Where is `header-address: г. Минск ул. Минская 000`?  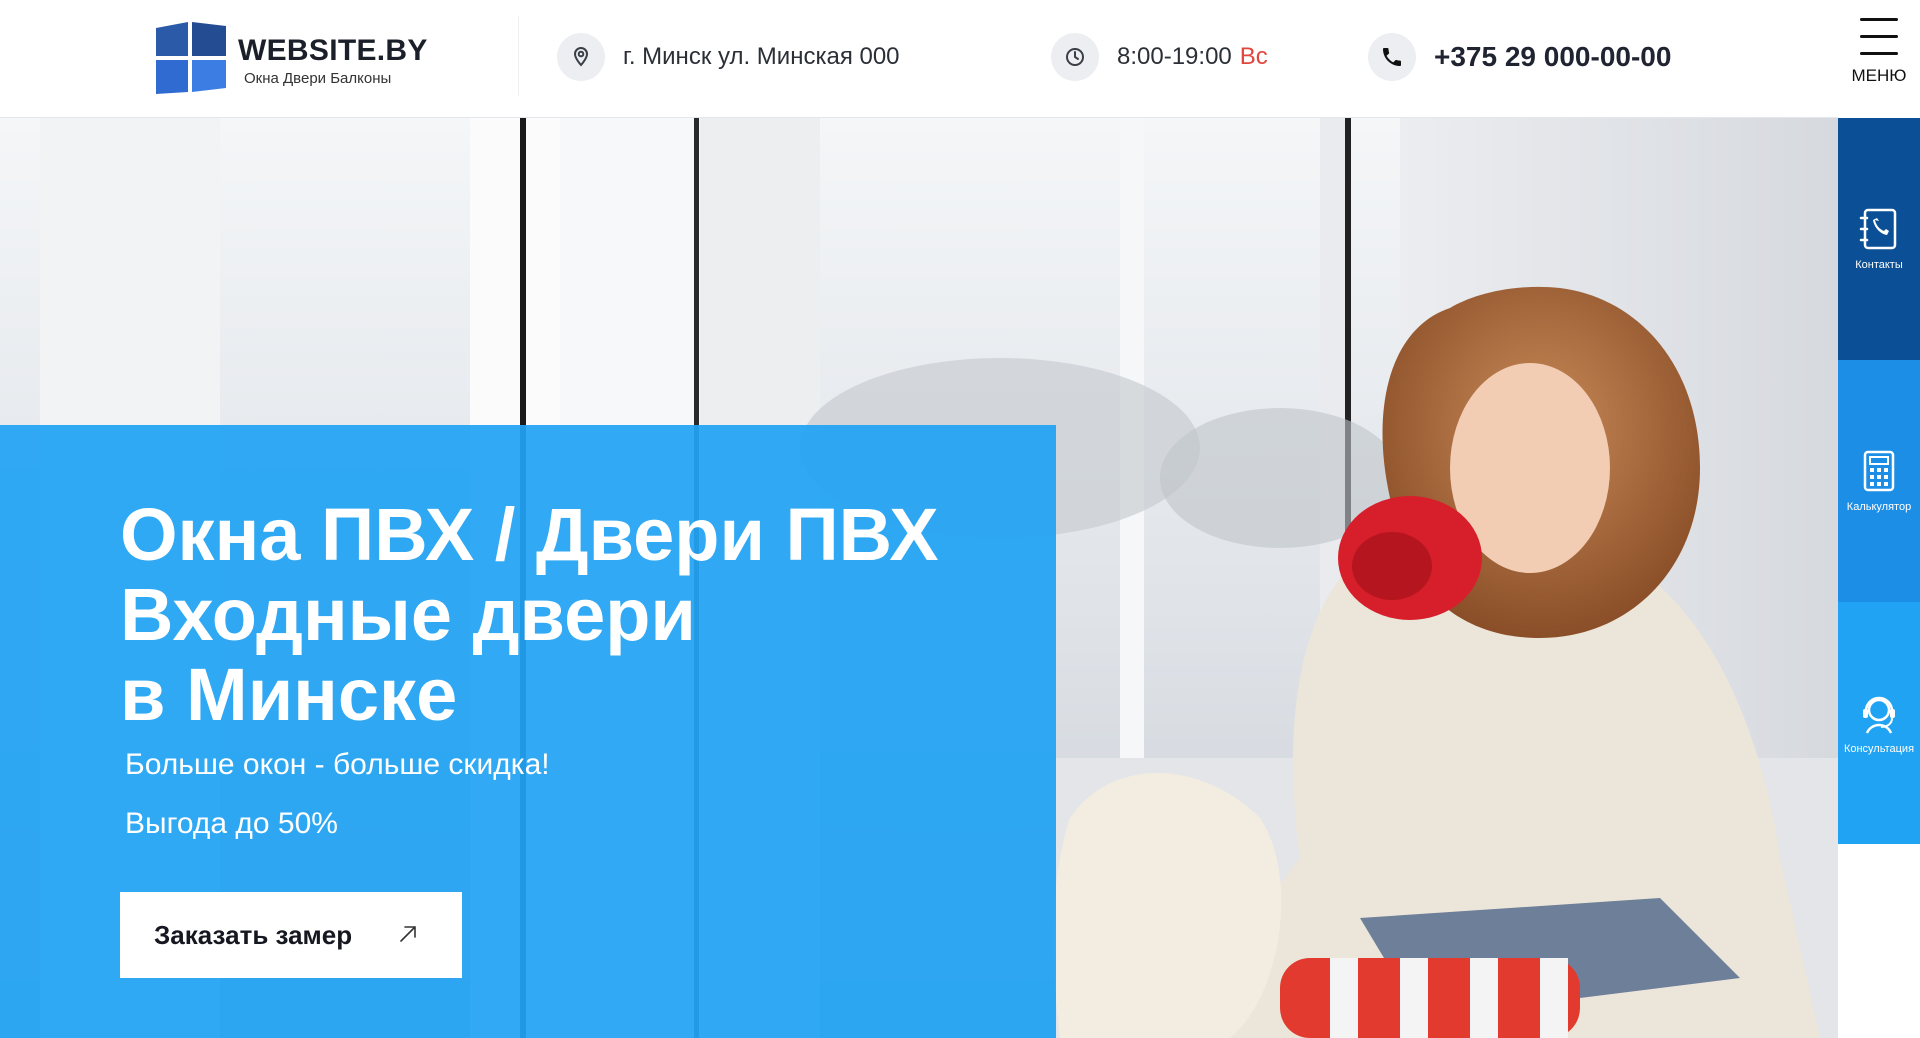 header-address: г. Минск ул. Минская 000 is located at coordinates (728, 57).